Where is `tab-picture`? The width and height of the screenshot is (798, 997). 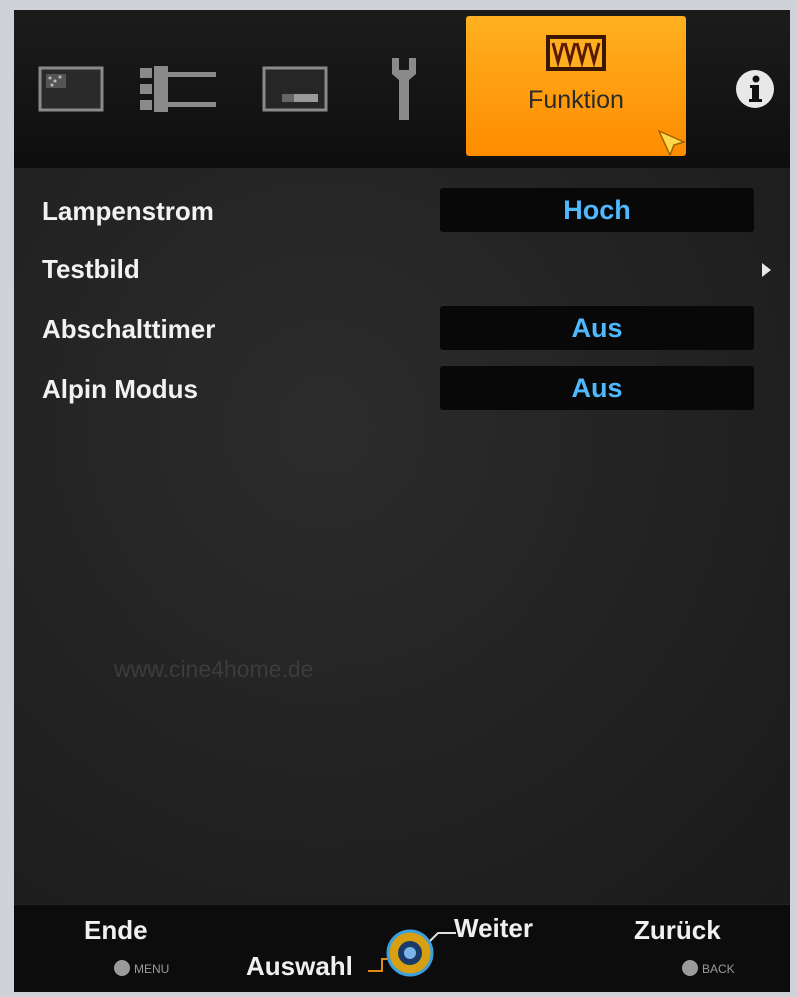
tab-picture is located at coordinates (71, 89).